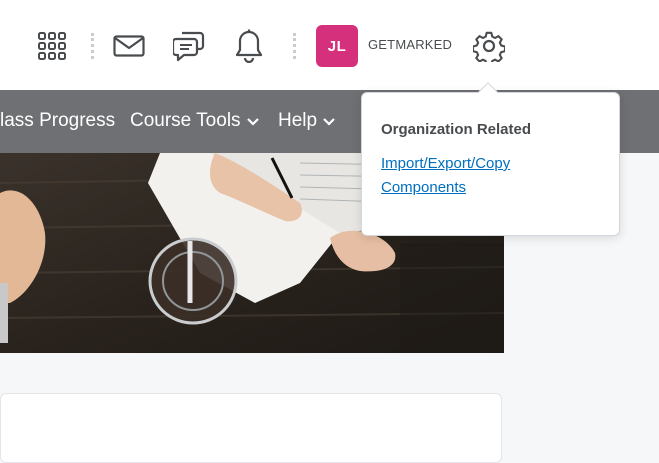 This screenshot has height=463, width=659. What do you see at coordinates (298, 120) in the screenshot?
I see `nav-label: Help` at bounding box center [298, 120].